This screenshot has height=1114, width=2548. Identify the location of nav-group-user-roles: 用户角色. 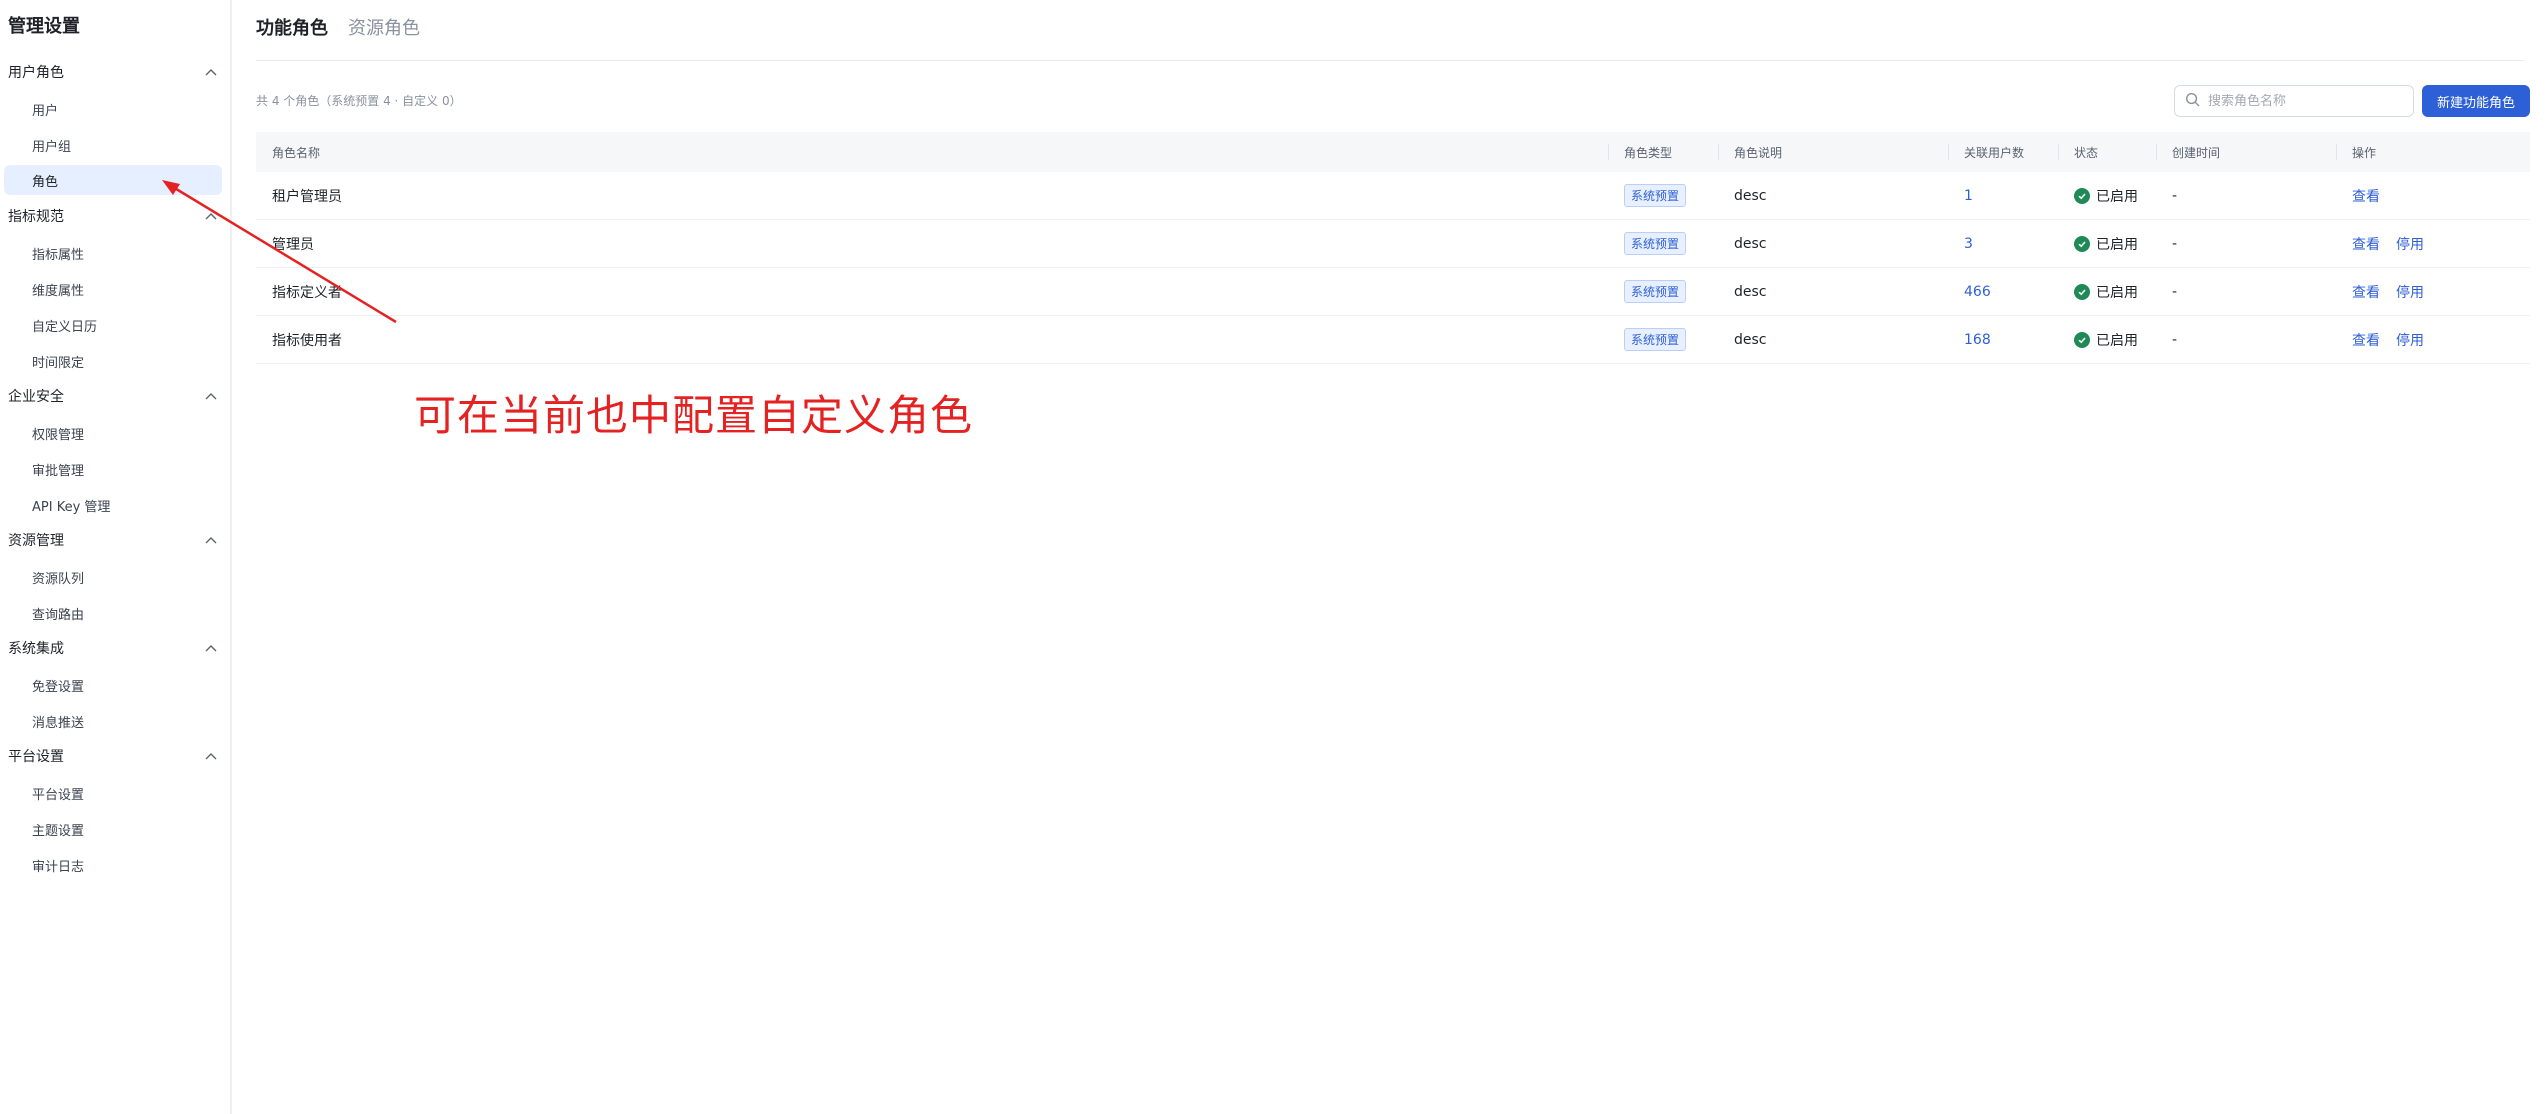
(113, 72).